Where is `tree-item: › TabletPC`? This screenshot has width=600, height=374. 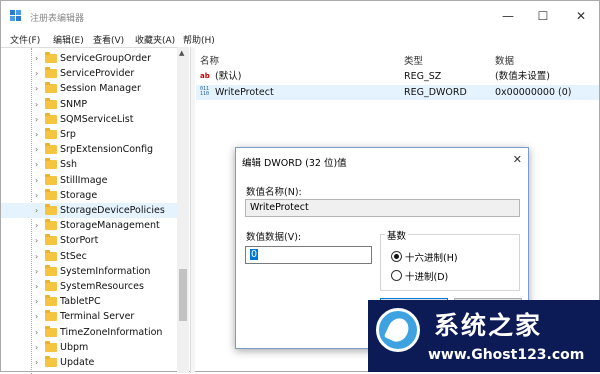
tree-item: › TabletPC is located at coordinates (89, 301).